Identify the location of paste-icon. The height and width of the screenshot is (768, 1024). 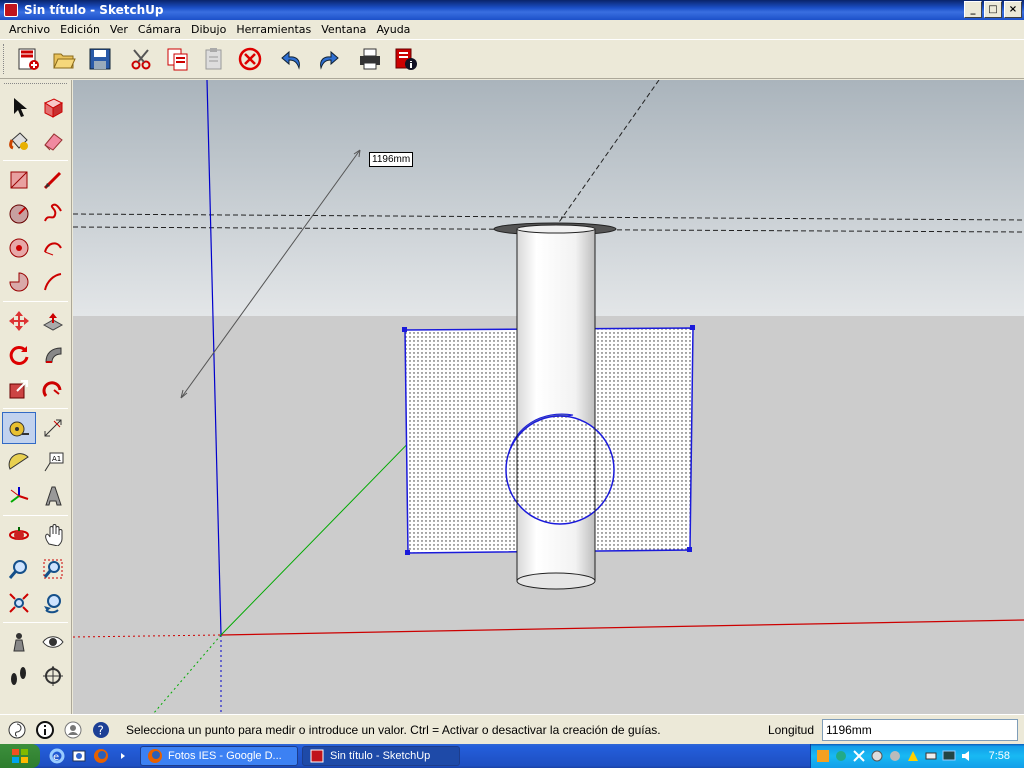
(214, 59).